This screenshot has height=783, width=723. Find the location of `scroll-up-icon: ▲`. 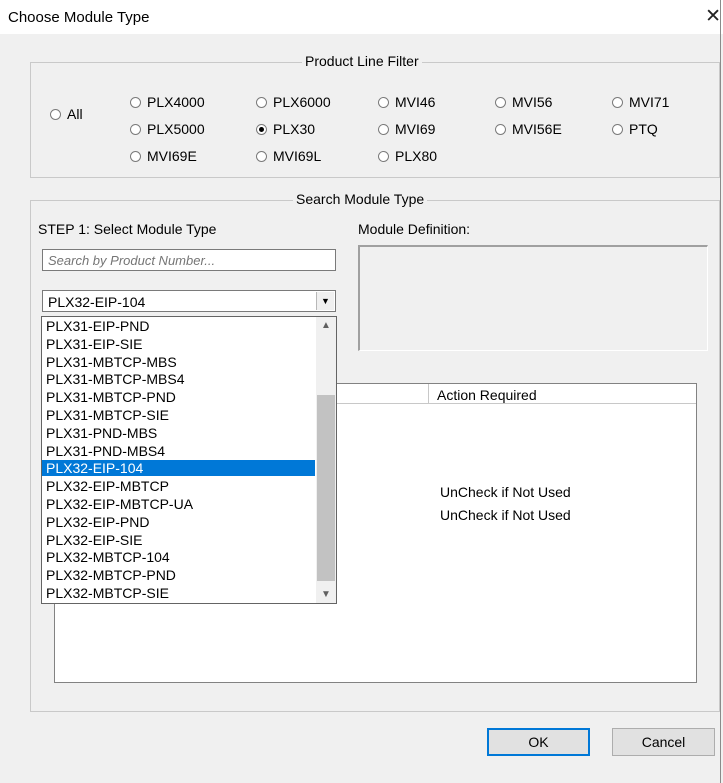

scroll-up-icon: ▲ is located at coordinates (326, 325).